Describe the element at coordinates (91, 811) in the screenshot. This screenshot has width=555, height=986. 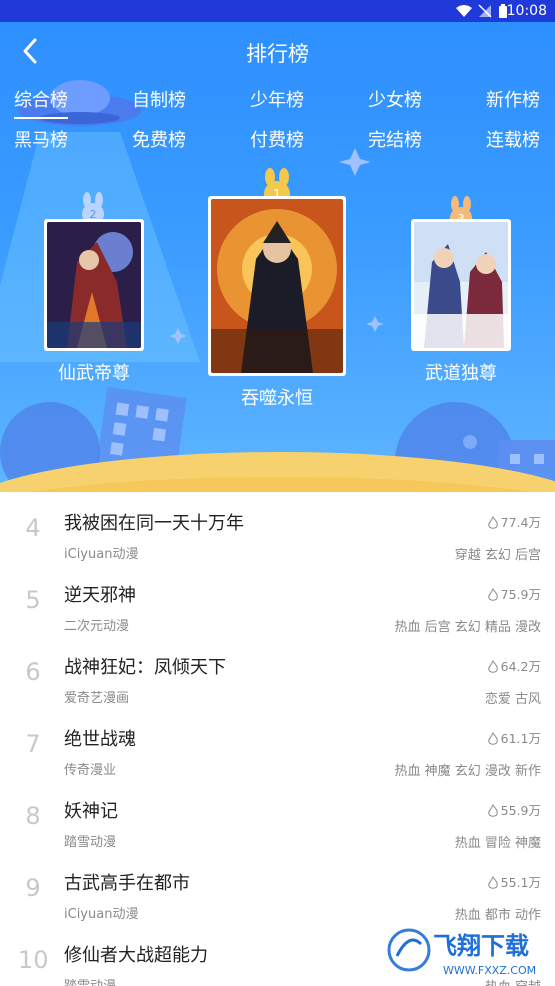
I see `comic-title: 妖神记` at that location.